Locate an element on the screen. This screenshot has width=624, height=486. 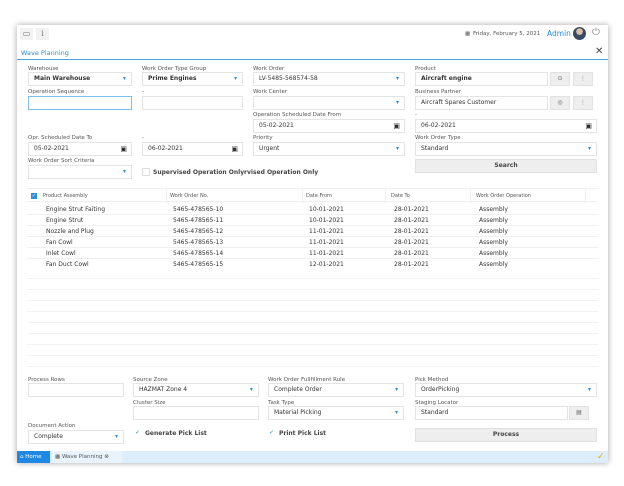
power-icon: ⏻ is located at coordinates (596, 32).